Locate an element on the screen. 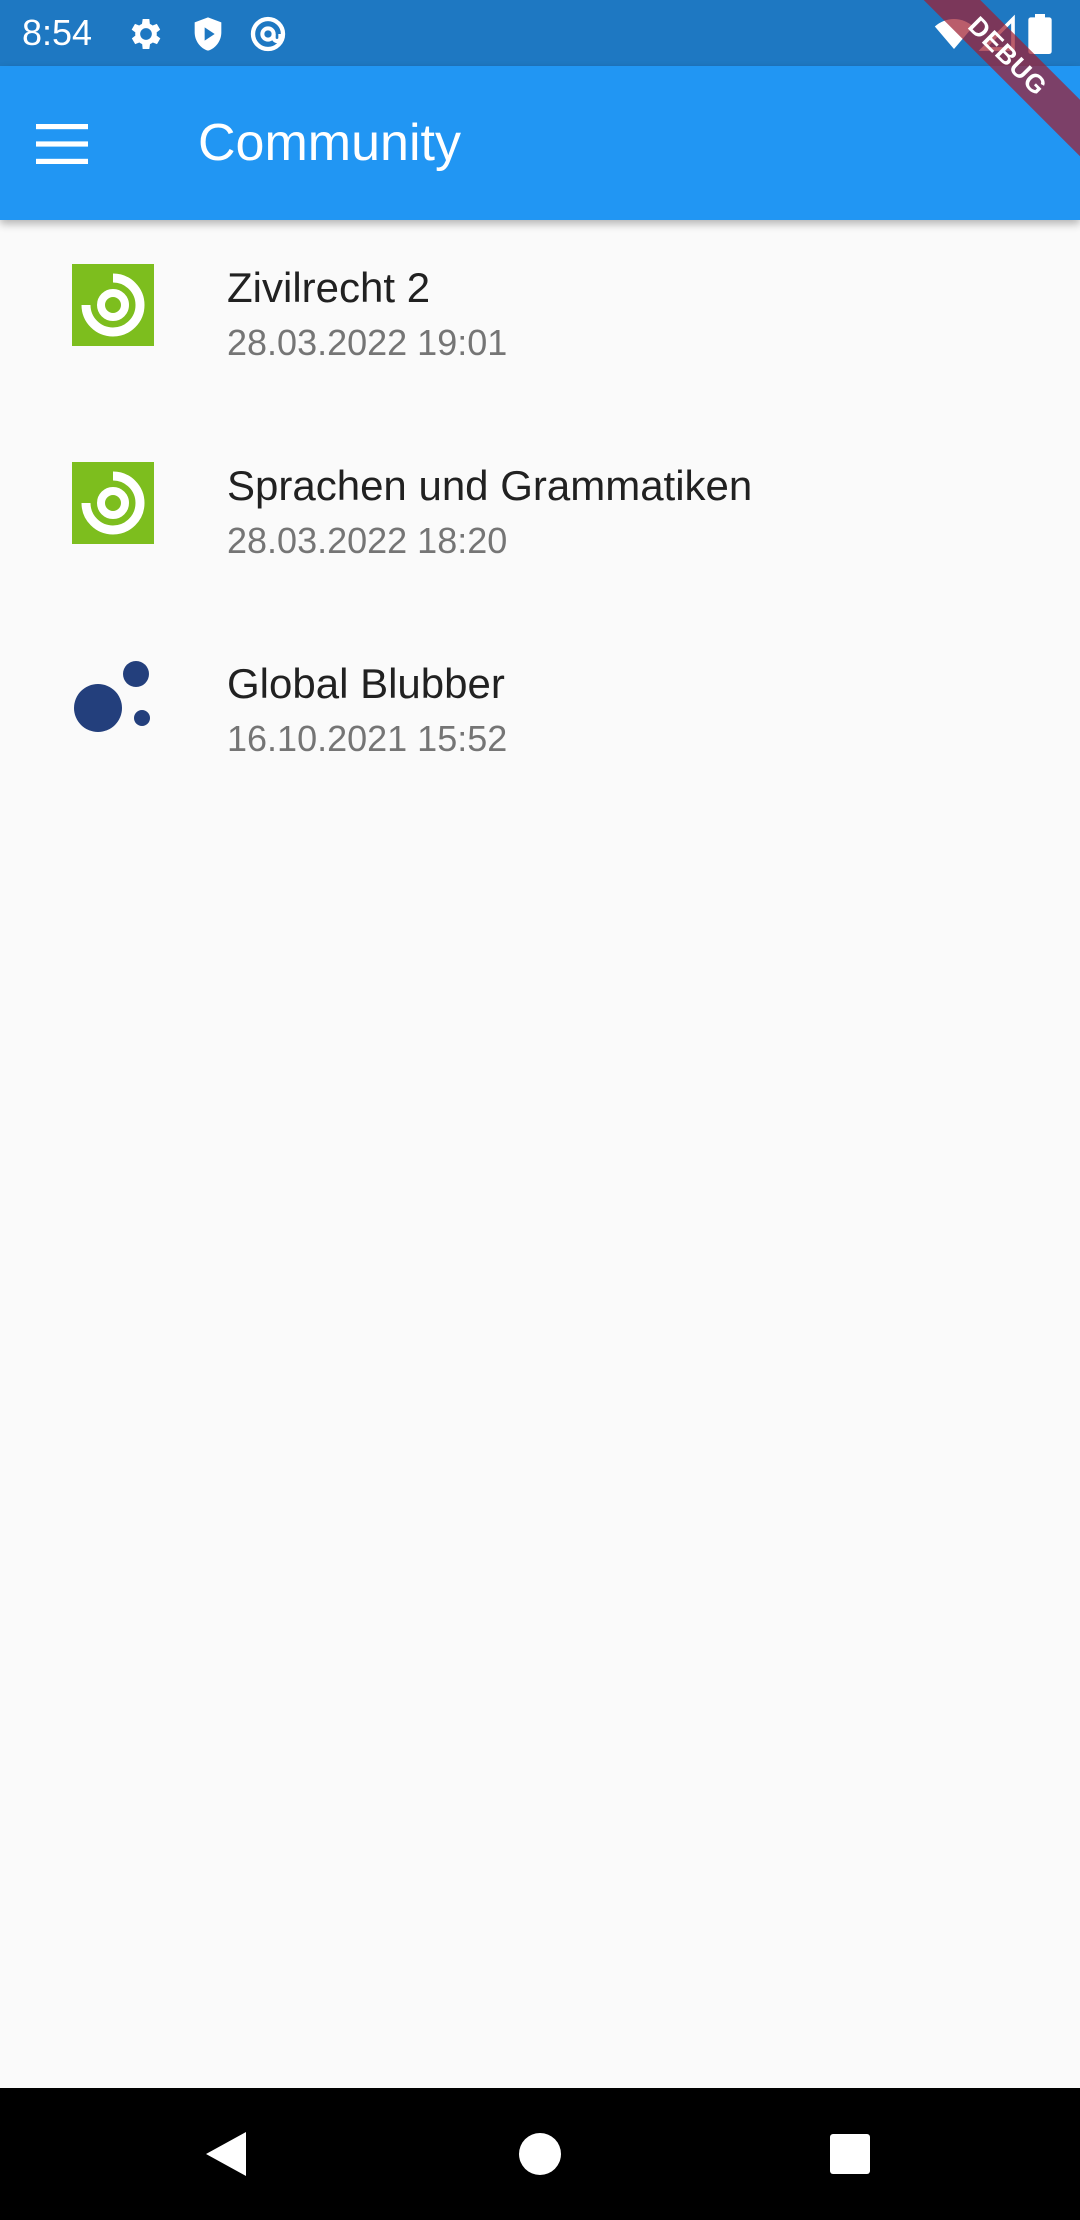 Image resolution: width=1080 pixels, height=2220 pixels. blue-dots-logo-icon is located at coordinates (113, 701).